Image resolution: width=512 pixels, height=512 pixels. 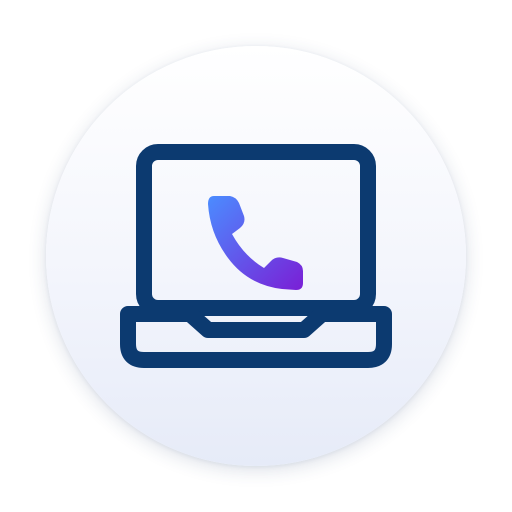 I want to click on laptop-base-icon, so click(x=256, y=337).